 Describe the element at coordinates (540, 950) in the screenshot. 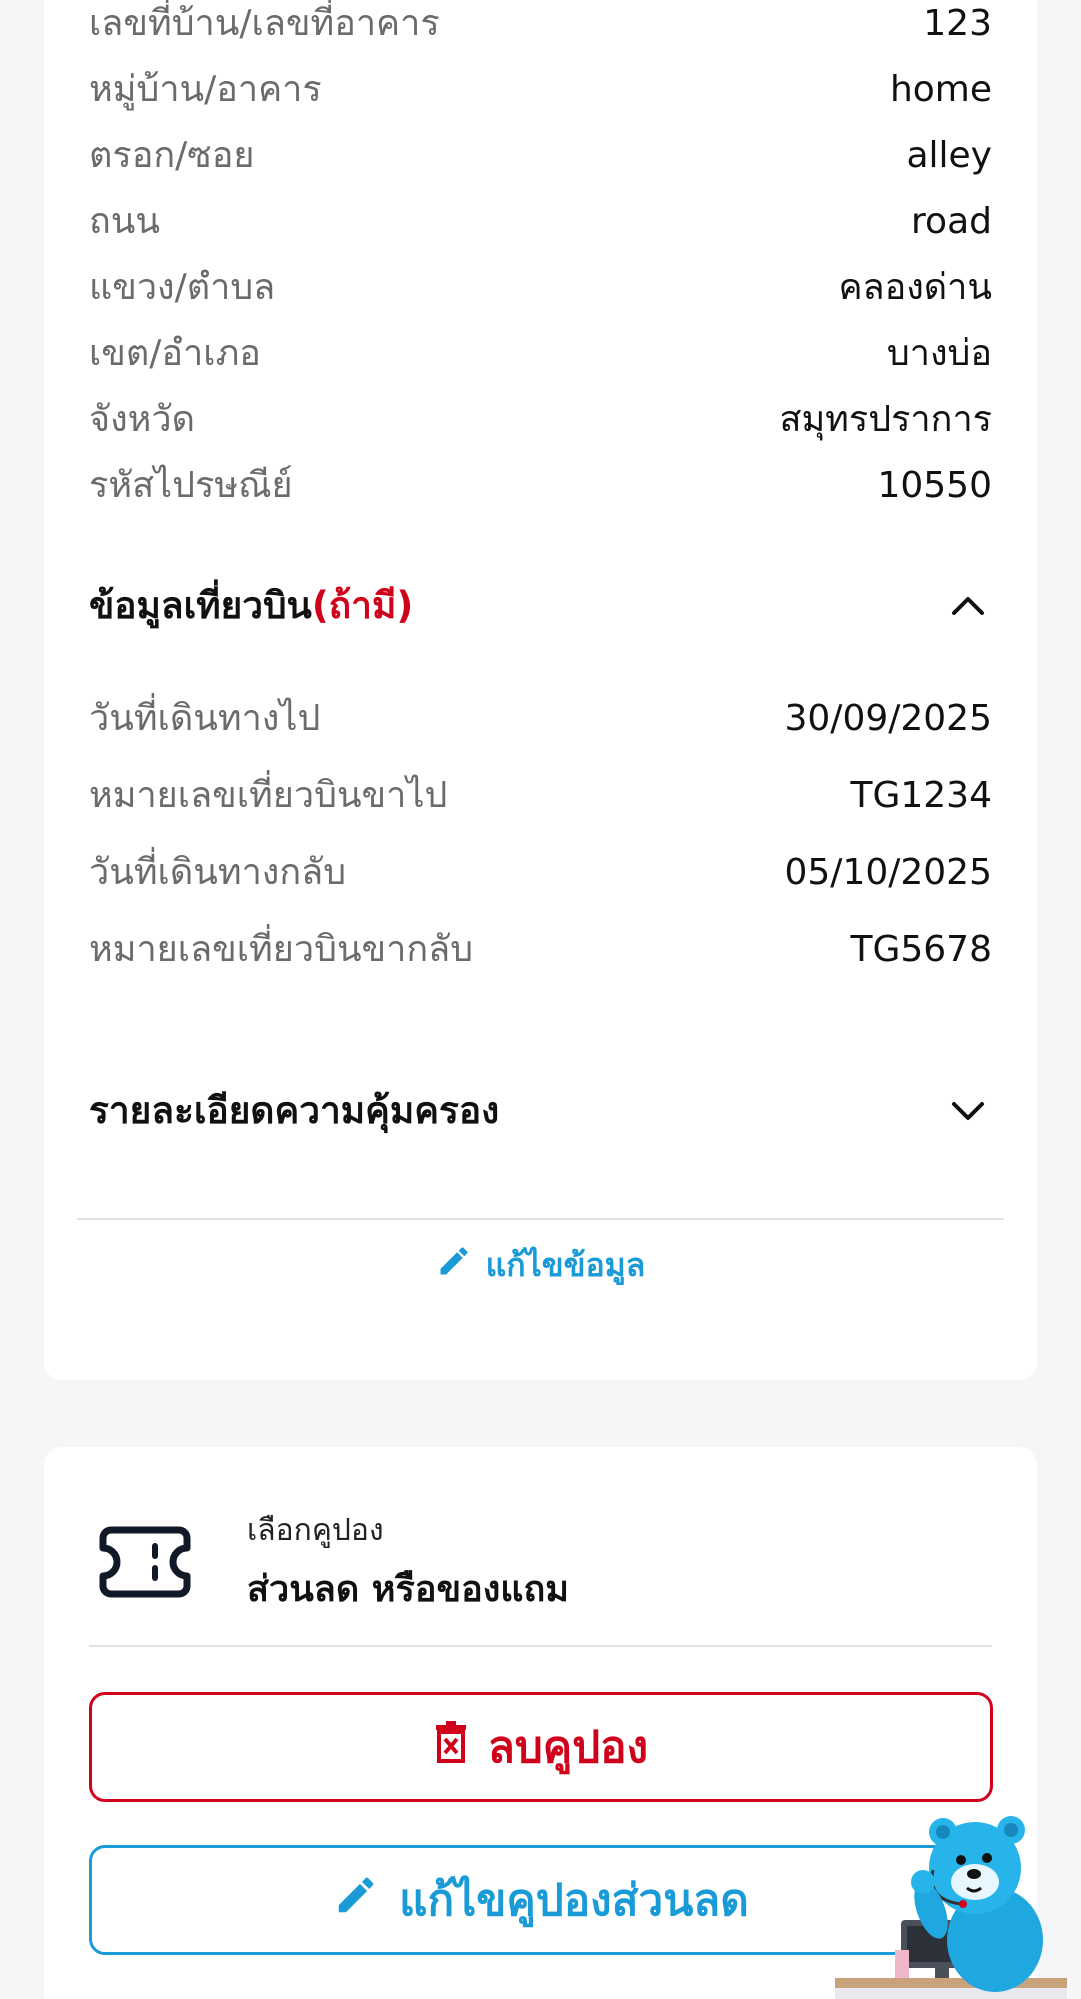

I see `flight-row-return-number: หมายเลขเที่ยวบินขากลับ TG5678` at that location.